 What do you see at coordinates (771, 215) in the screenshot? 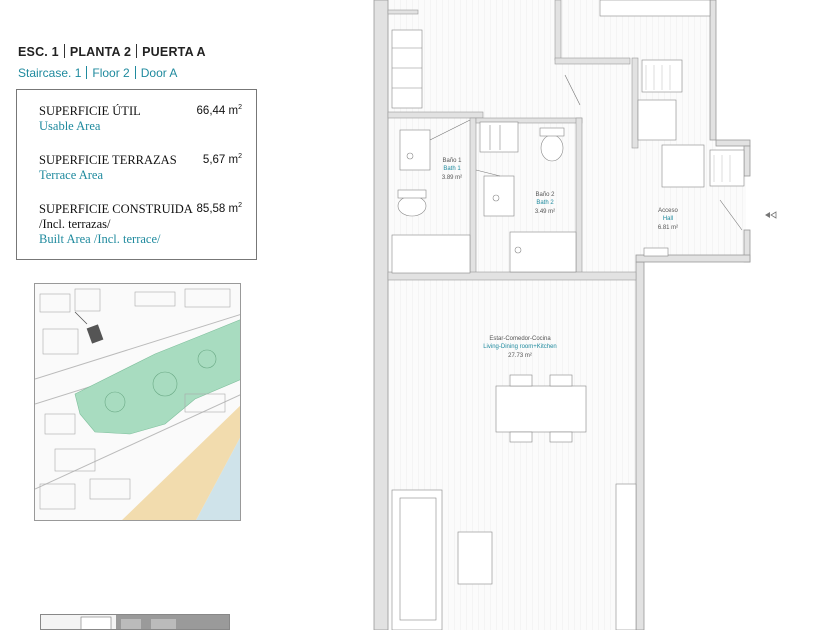
I see `entrance-arrow-icon` at bounding box center [771, 215].